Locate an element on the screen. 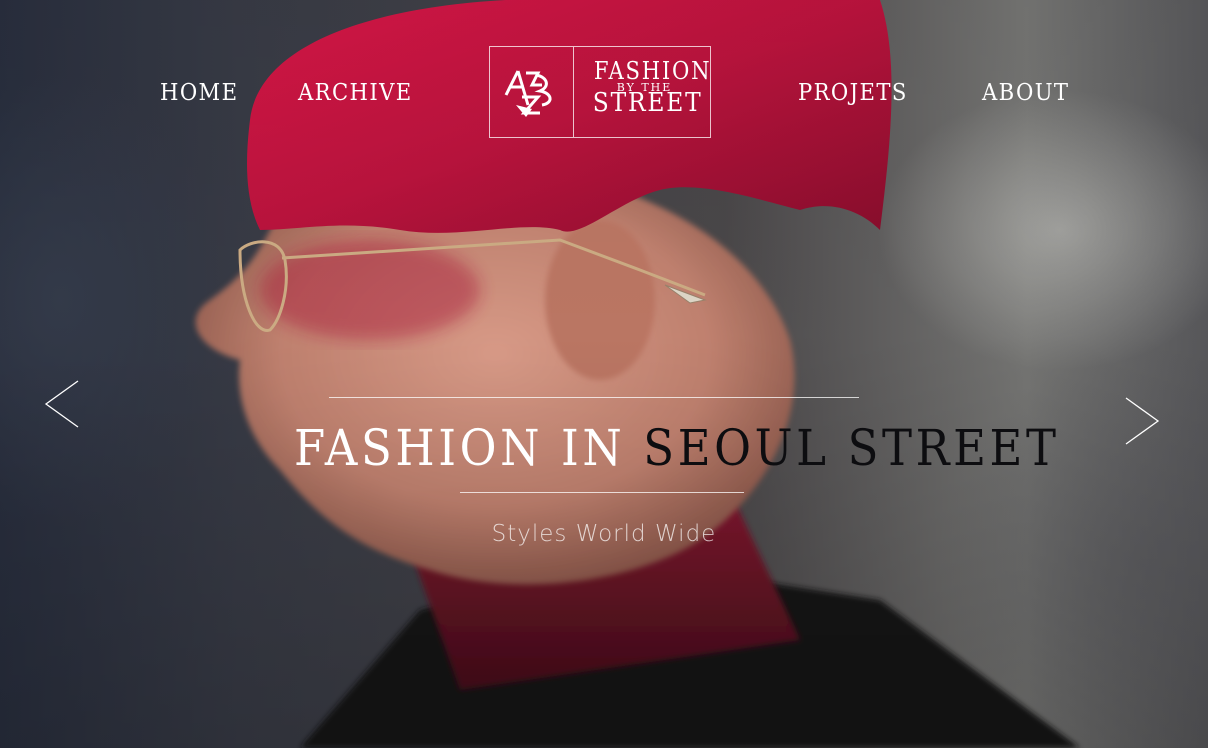  hero-subtitle: Styles World Wide is located at coordinates (604, 534).